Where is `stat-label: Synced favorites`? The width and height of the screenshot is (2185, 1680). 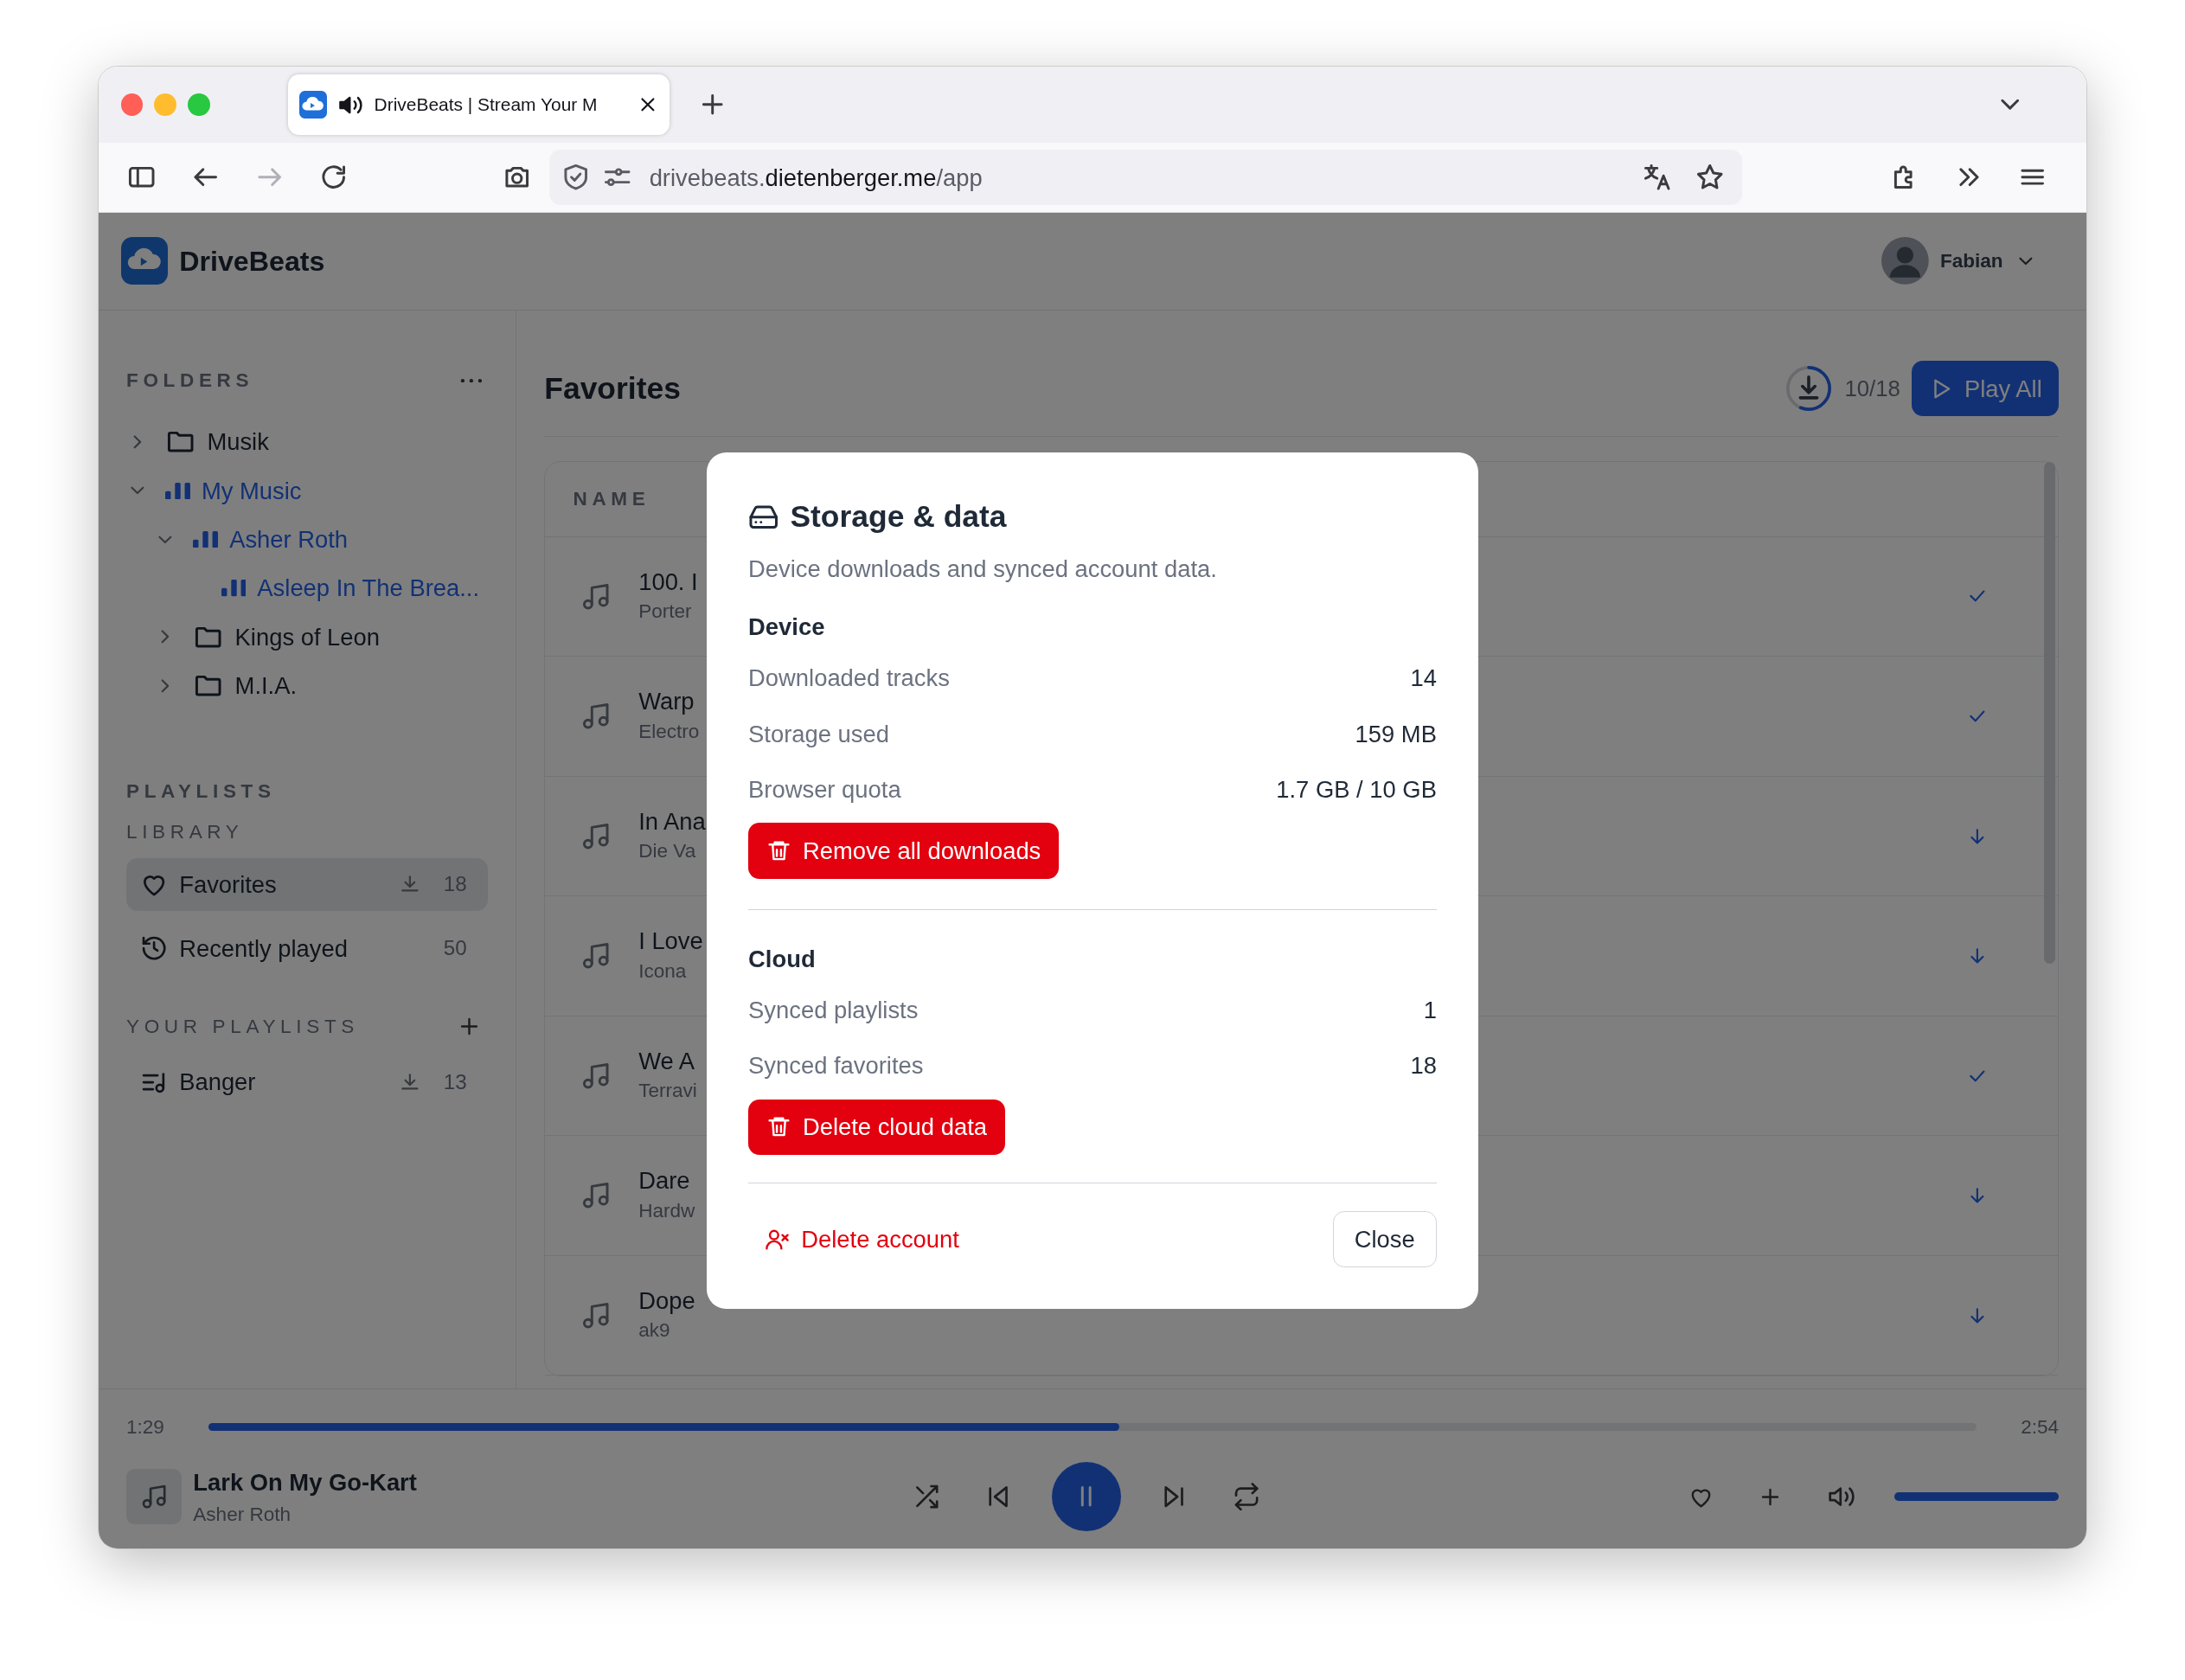 stat-label: Synced favorites is located at coordinates (836, 1066).